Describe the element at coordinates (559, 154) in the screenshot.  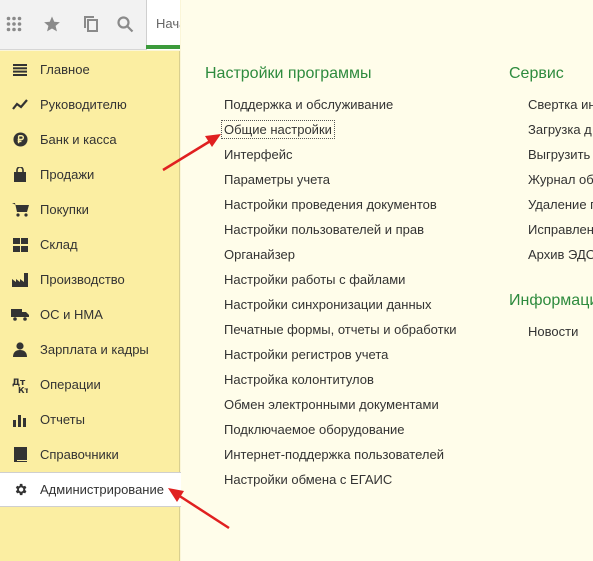
I see `link-service-3: Выгрузить` at that location.